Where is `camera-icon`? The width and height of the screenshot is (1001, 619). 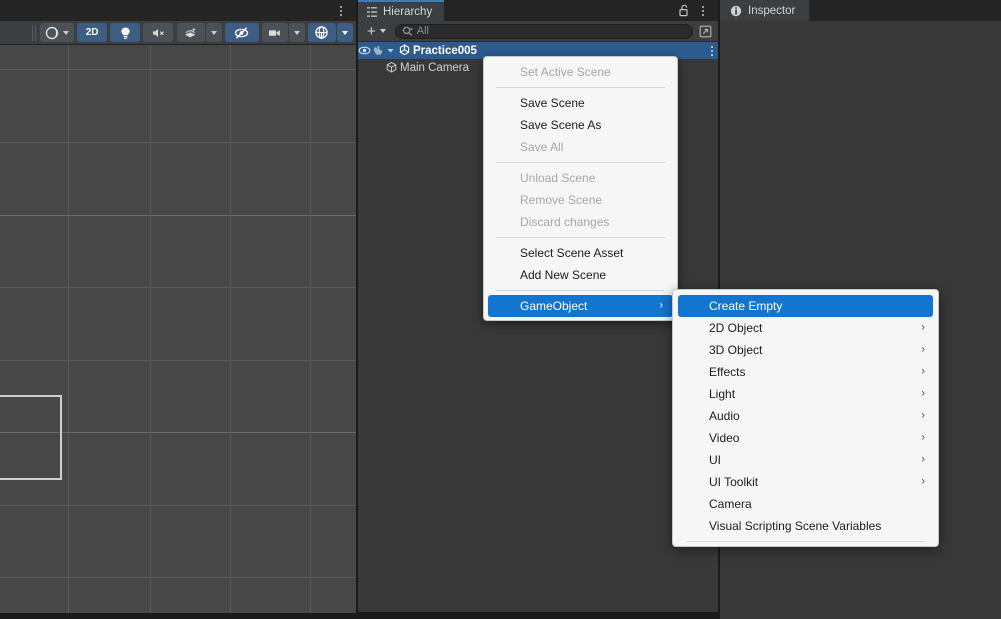
camera-icon is located at coordinates (275, 33).